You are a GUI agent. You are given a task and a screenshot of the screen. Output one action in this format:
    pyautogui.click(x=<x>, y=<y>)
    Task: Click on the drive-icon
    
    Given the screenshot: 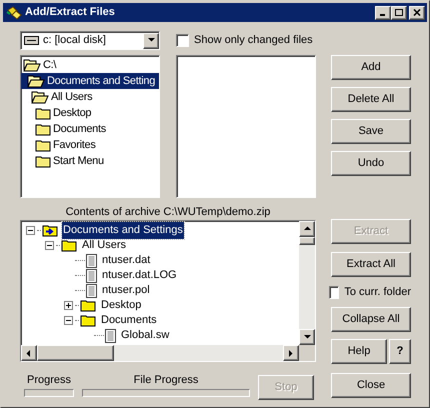 What is the action you would take?
    pyautogui.click(x=31, y=40)
    